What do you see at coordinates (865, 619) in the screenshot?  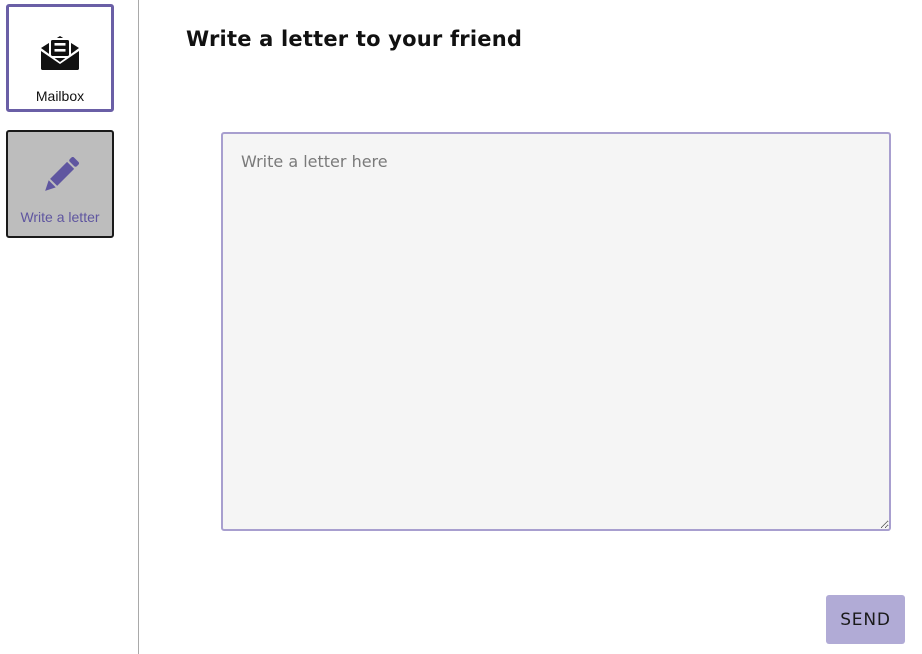 I see `send-button: SEND` at bounding box center [865, 619].